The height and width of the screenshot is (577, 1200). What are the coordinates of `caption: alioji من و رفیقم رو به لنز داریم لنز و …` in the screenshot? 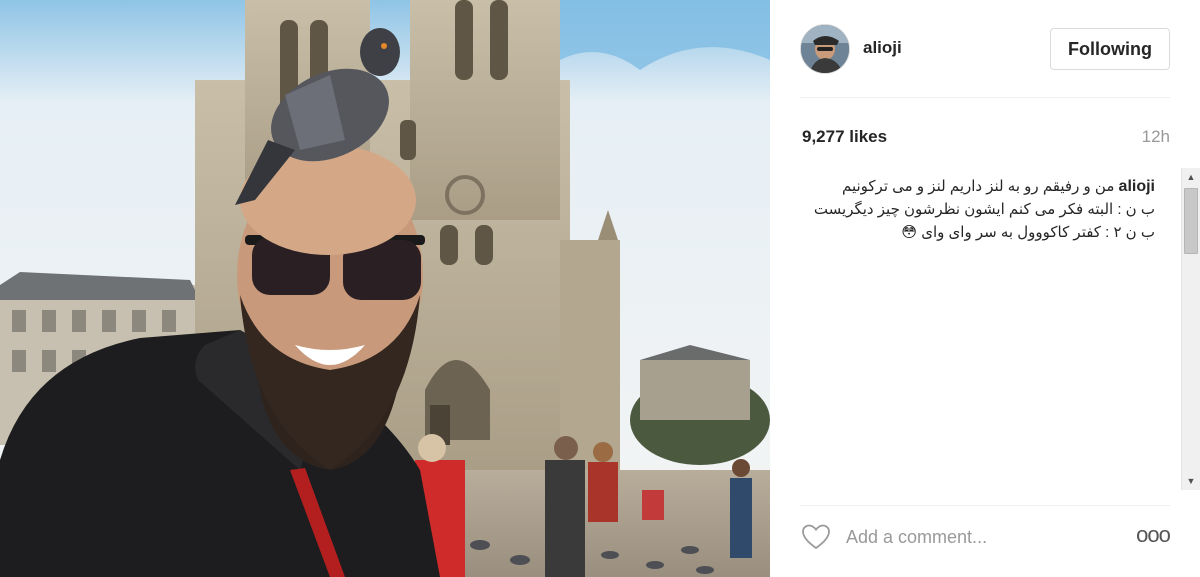 It's located at (977, 206).